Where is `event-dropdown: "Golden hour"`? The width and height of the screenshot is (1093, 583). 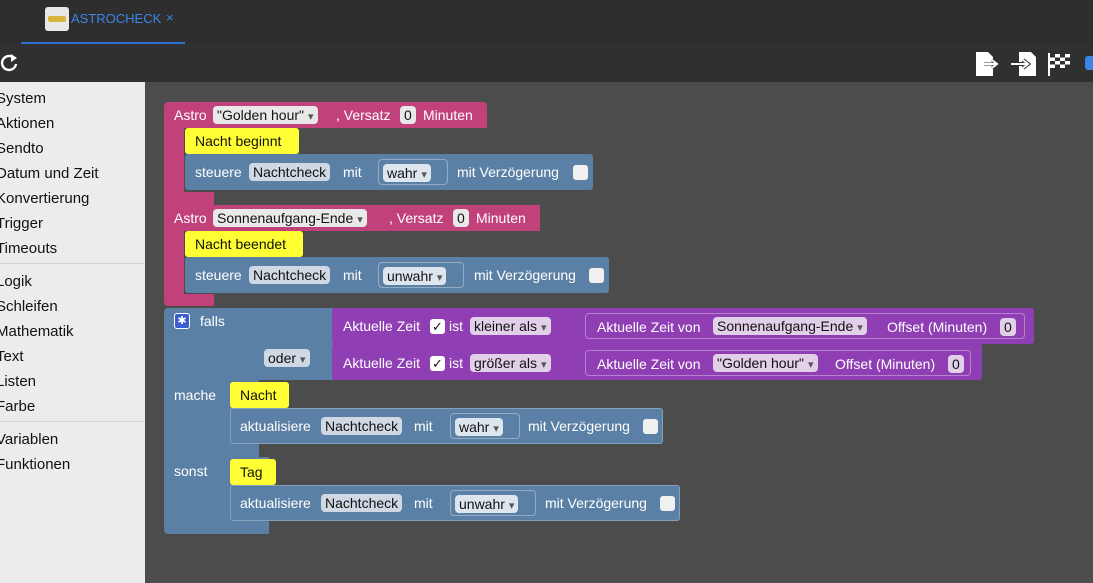
event-dropdown: "Golden hour" is located at coordinates (765, 363).